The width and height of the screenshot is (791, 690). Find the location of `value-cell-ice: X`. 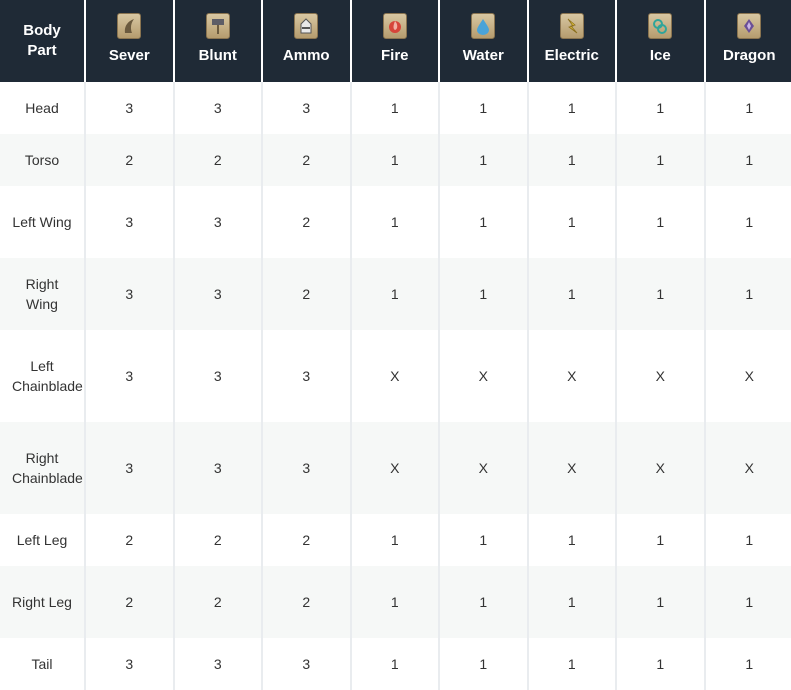

value-cell-ice: X is located at coordinates (660, 376).